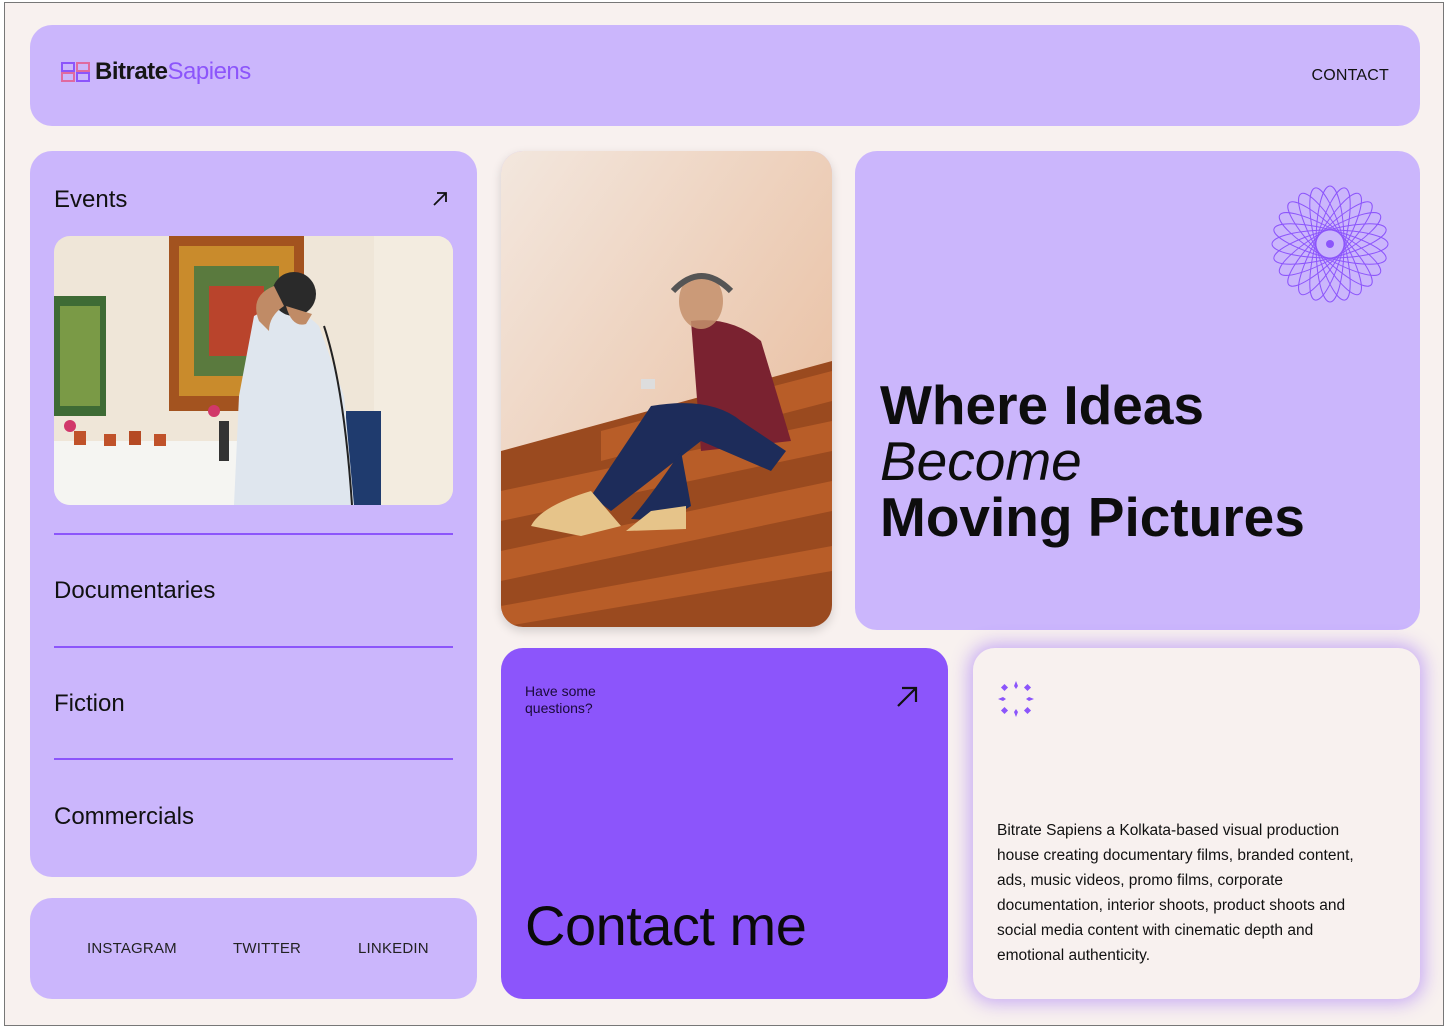  What do you see at coordinates (666, 389) in the screenshot?
I see `featured-photo` at bounding box center [666, 389].